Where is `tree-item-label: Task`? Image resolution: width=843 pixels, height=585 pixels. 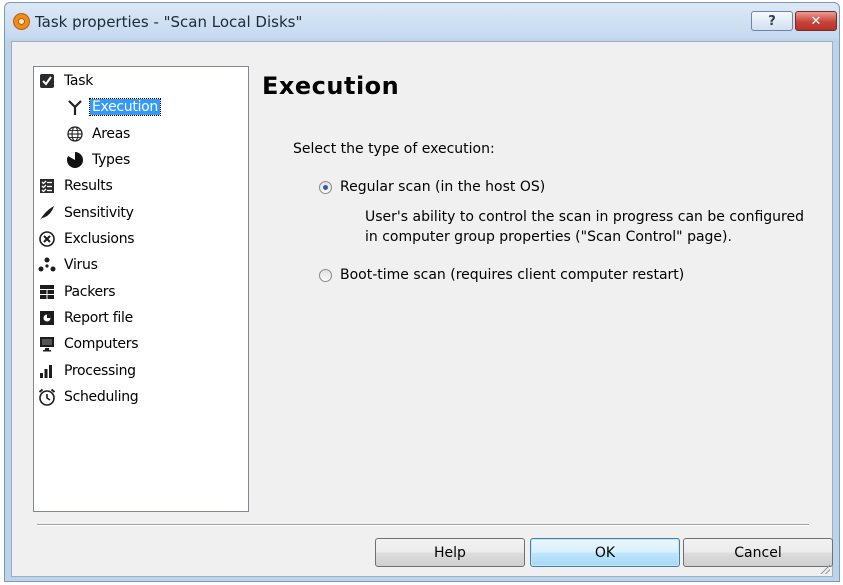
tree-item-label: Task is located at coordinates (79, 81).